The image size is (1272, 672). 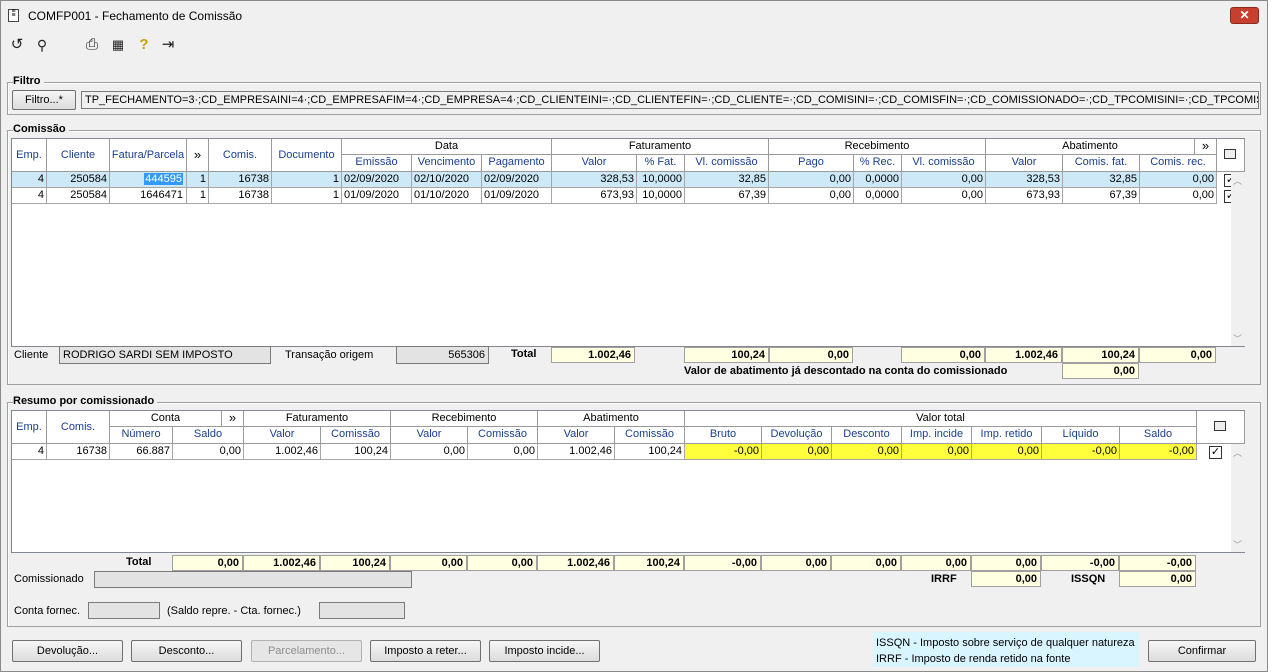 I want to click on cell-comisfat: 32,85, so click(x=1101, y=180).